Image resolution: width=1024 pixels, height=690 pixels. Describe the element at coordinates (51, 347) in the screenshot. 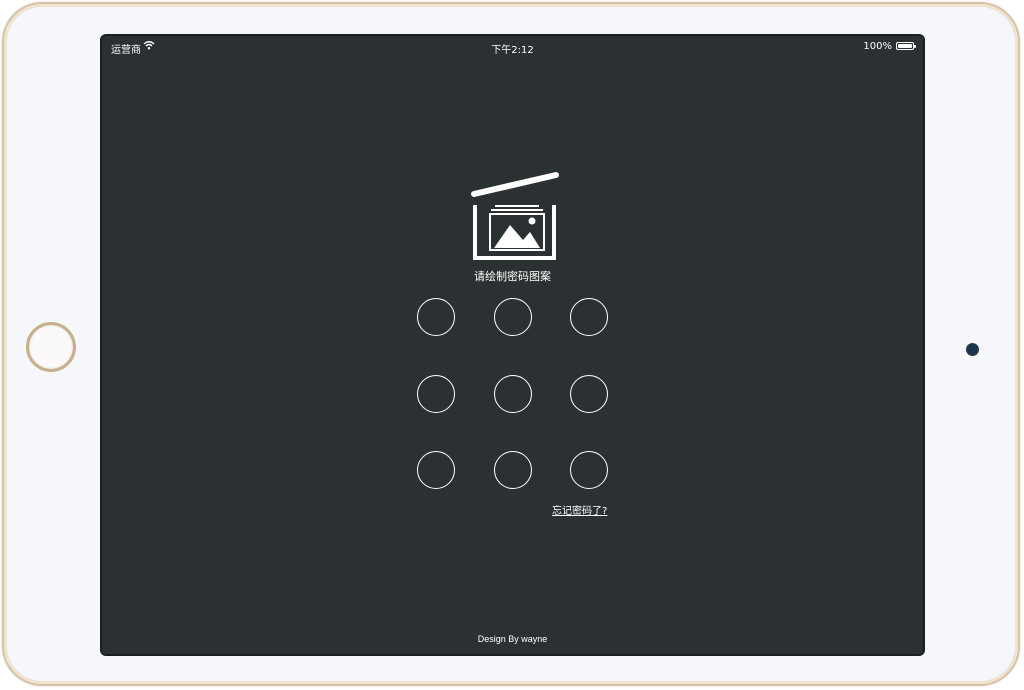

I see `home-button` at that location.